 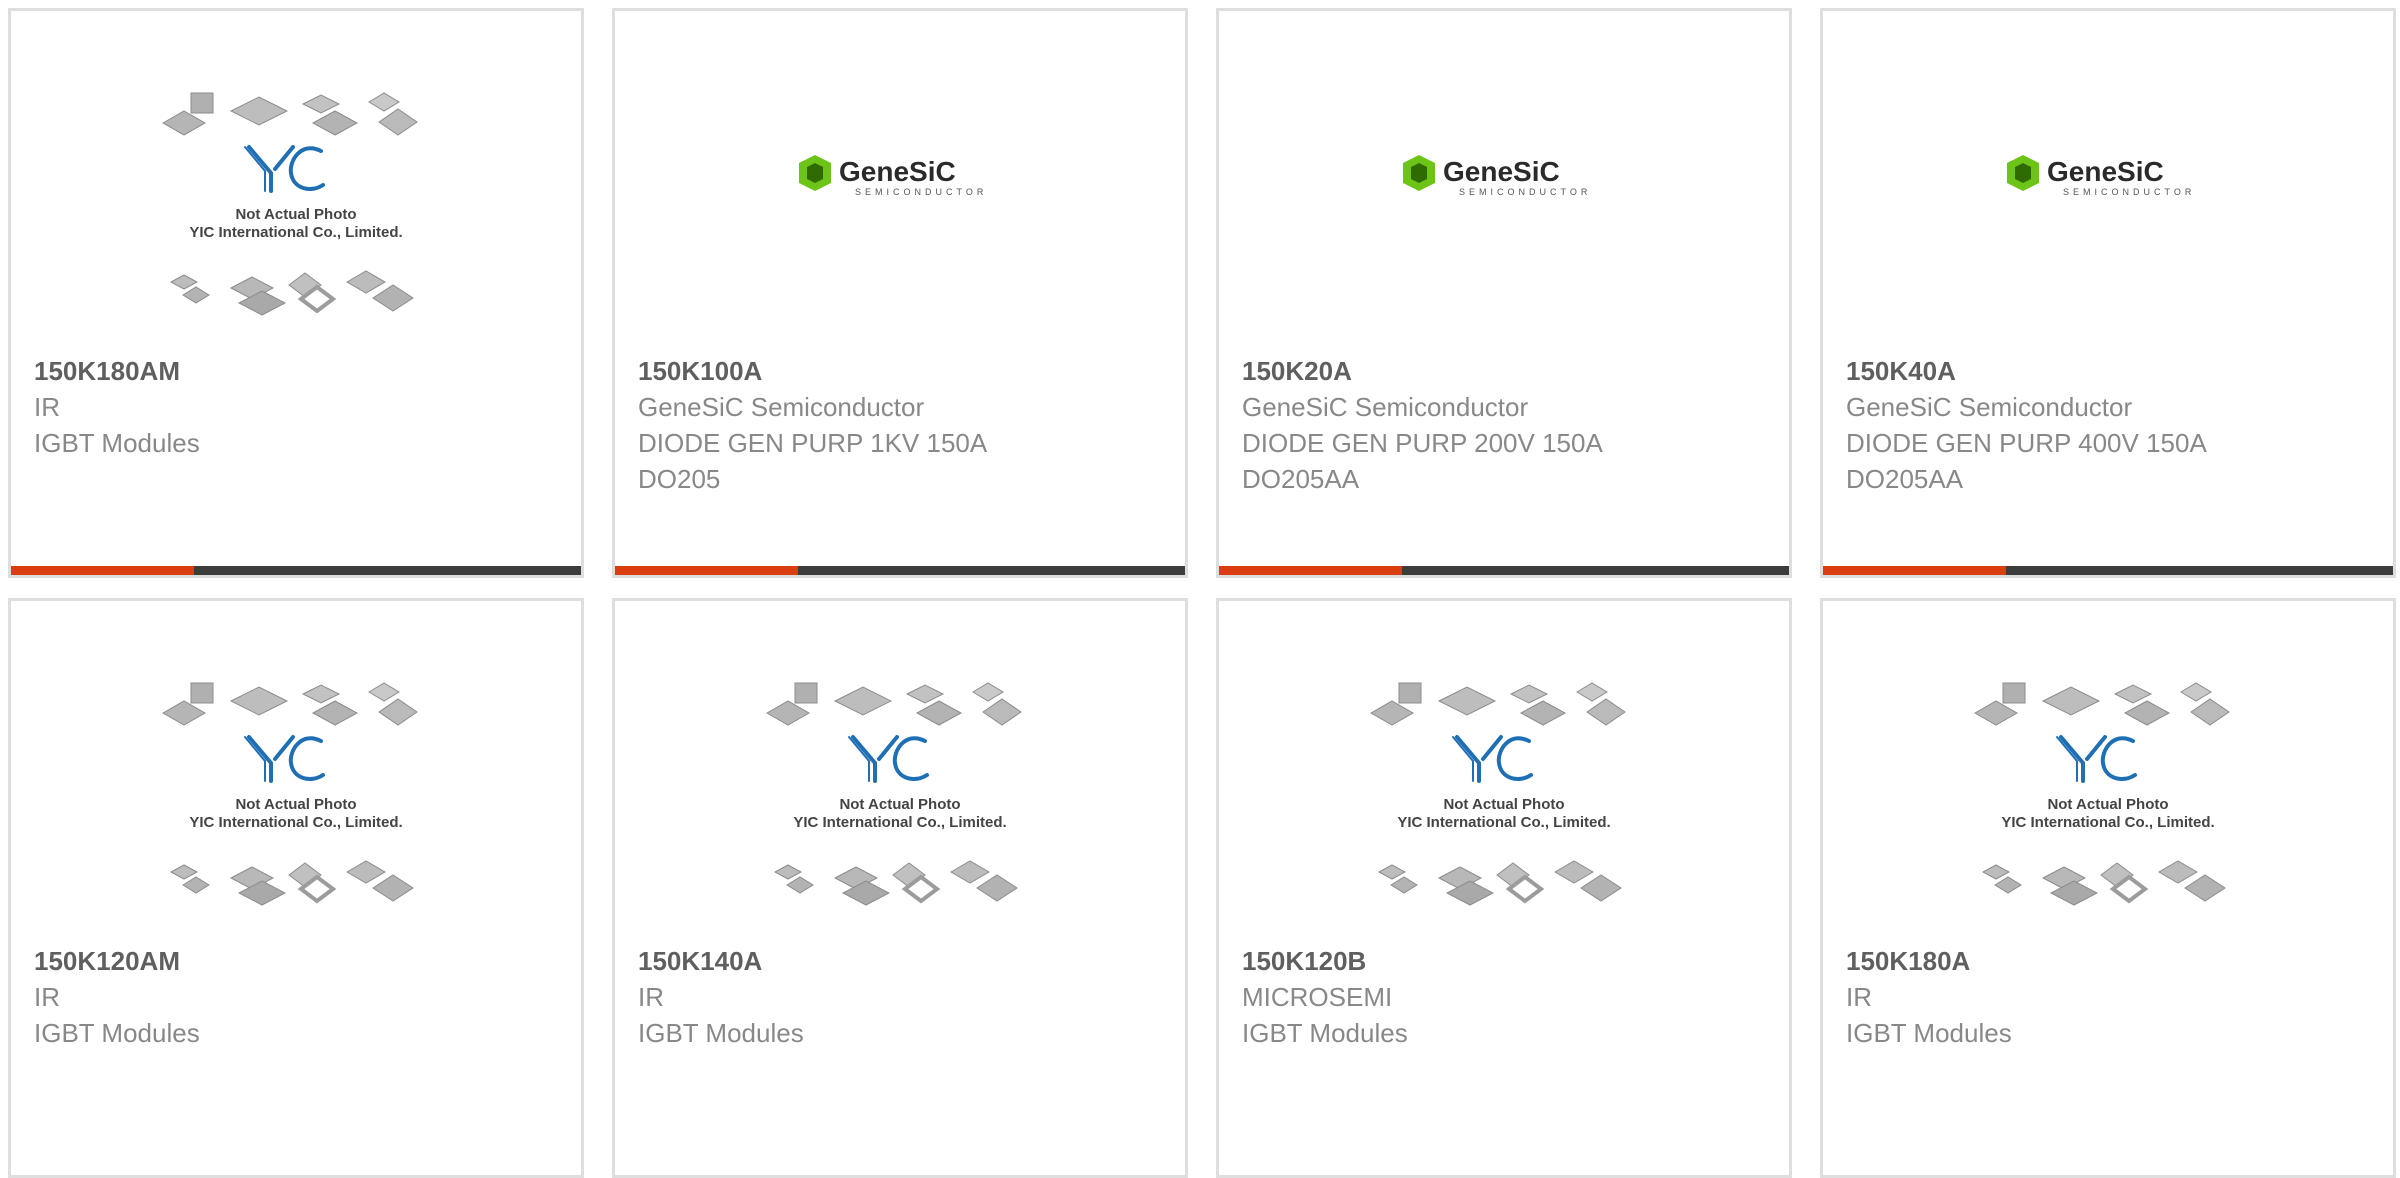 What do you see at coordinates (2109, 961) in the screenshot?
I see `part-number: 150K180A` at bounding box center [2109, 961].